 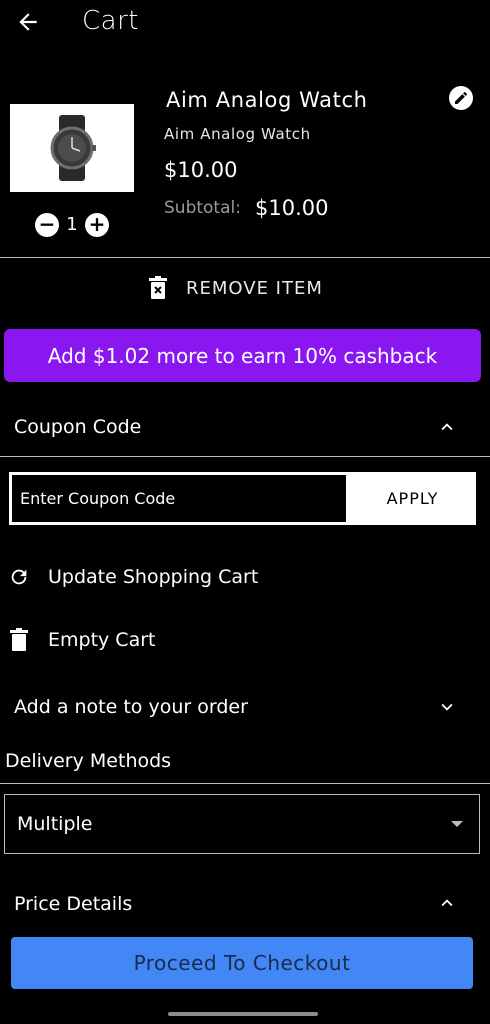 I want to click on cashback-banner: Add $1.02 more to earn 10% cashback, so click(x=242, y=355).